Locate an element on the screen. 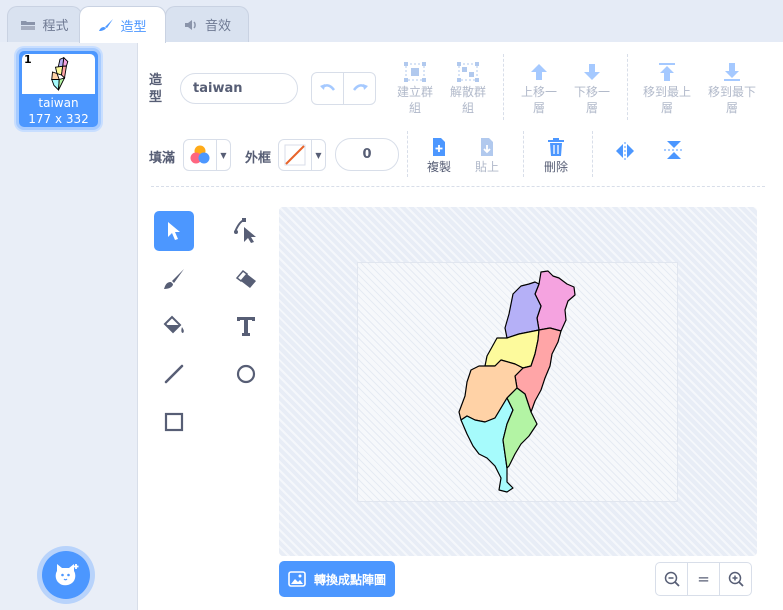 The height and width of the screenshot is (610, 783). costume-name-input: taiwan is located at coordinates (239, 88).